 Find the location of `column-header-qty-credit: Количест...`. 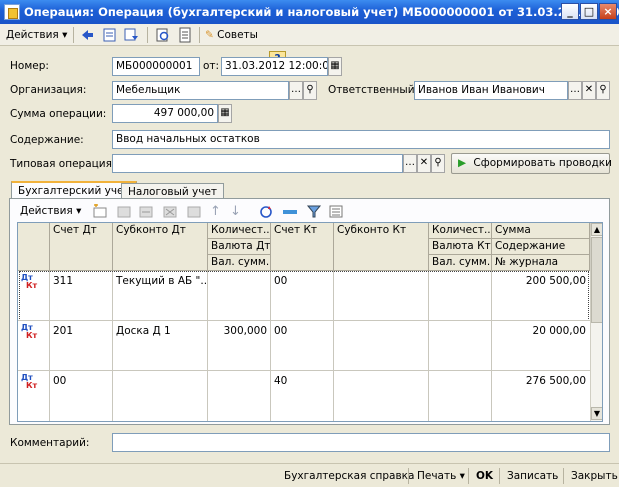

column-header-qty-credit: Количест... is located at coordinates (460, 231).